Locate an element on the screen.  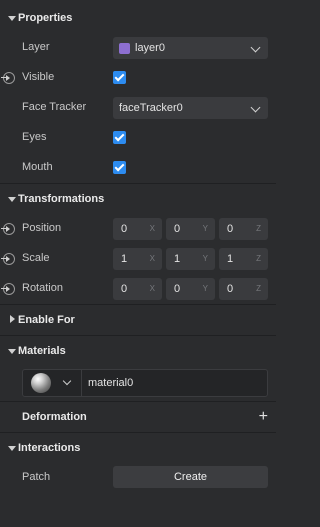
rotation-label: Rotation is located at coordinates (42, 288).